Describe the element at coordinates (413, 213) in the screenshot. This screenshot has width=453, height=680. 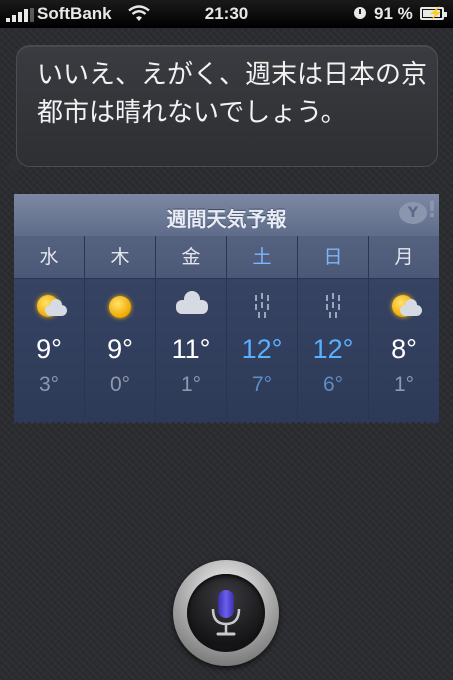
I see `yahoo-logo-icon: Y` at that location.